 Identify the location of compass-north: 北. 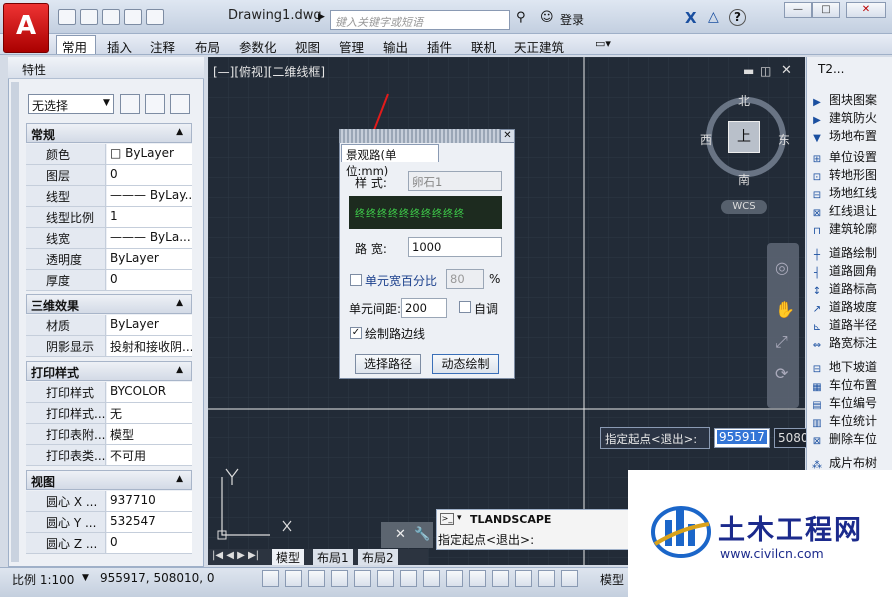
(744, 100).